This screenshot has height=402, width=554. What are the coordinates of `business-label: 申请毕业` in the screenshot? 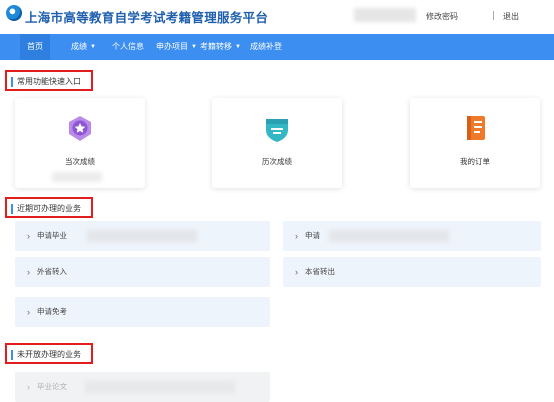 It's located at (52, 235).